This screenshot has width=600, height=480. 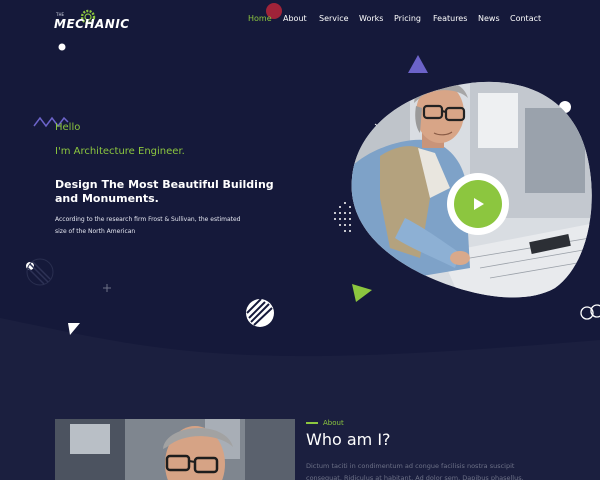 I want to click on triangle-decoration, so click(x=418, y=64).